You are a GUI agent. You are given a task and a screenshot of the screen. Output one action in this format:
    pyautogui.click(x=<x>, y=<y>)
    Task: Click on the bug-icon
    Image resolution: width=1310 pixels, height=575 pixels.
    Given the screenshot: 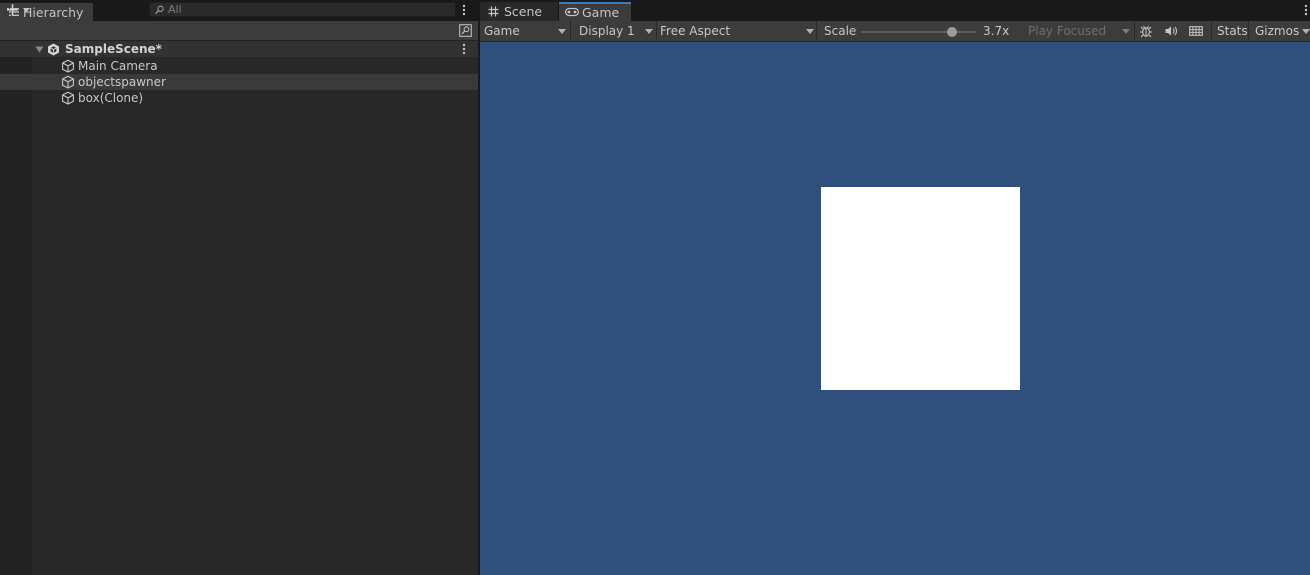 What is the action you would take?
    pyautogui.click(x=1146, y=31)
    